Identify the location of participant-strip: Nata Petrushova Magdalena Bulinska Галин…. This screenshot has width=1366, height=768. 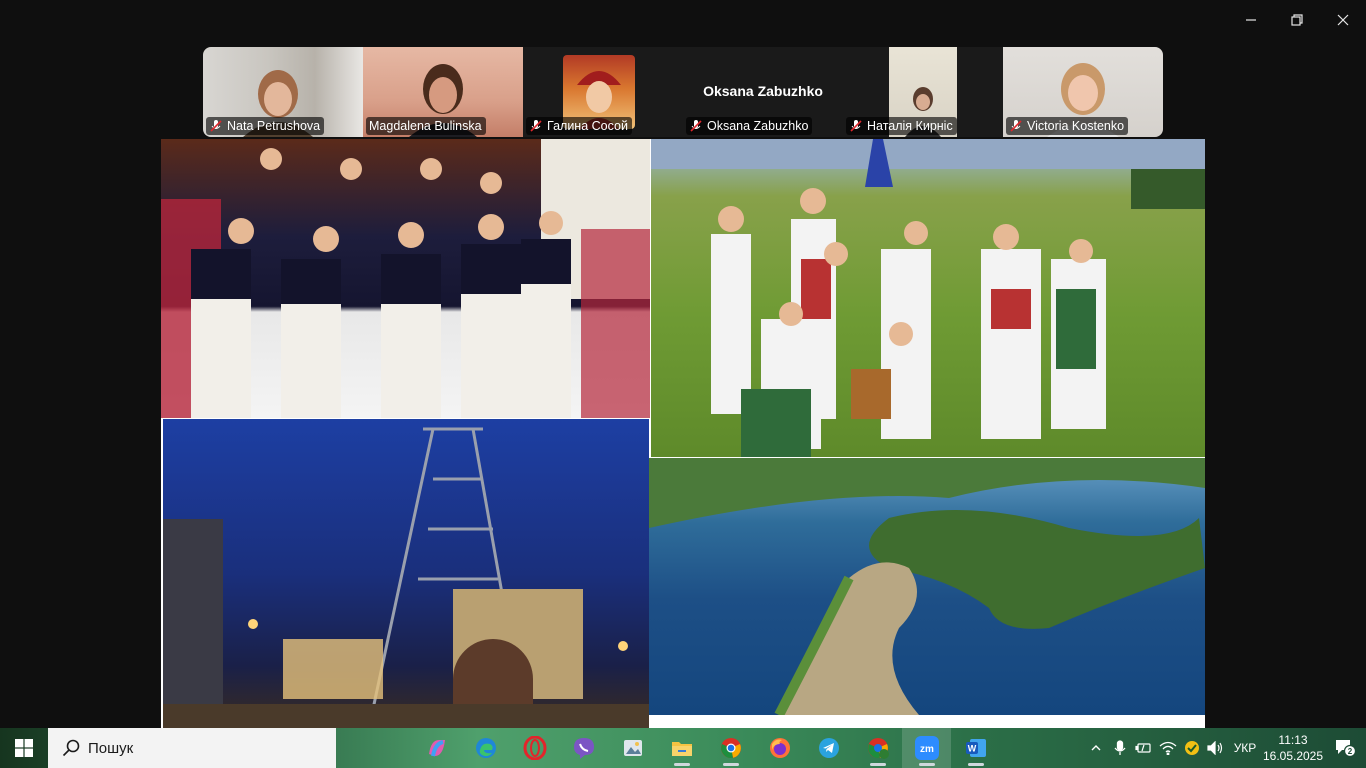
(683, 92).